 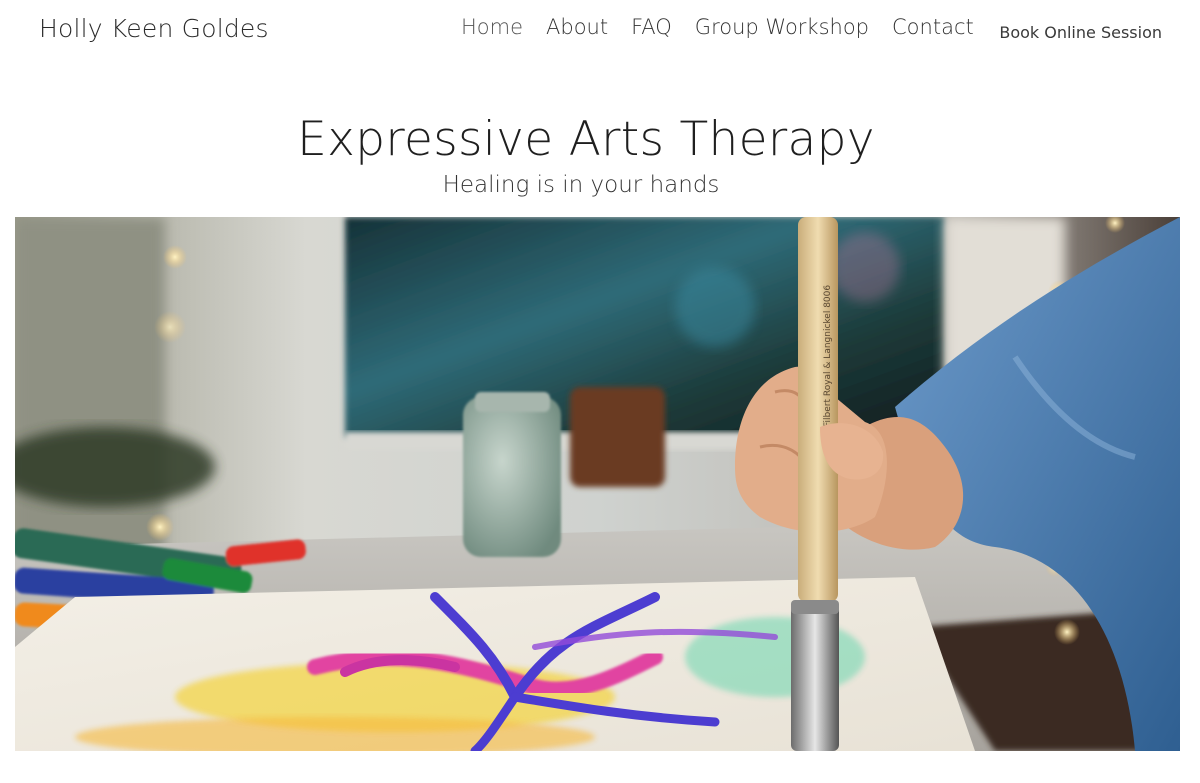 What do you see at coordinates (154, 28) in the screenshot?
I see `site-title-link: Holly Keen Goldes` at bounding box center [154, 28].